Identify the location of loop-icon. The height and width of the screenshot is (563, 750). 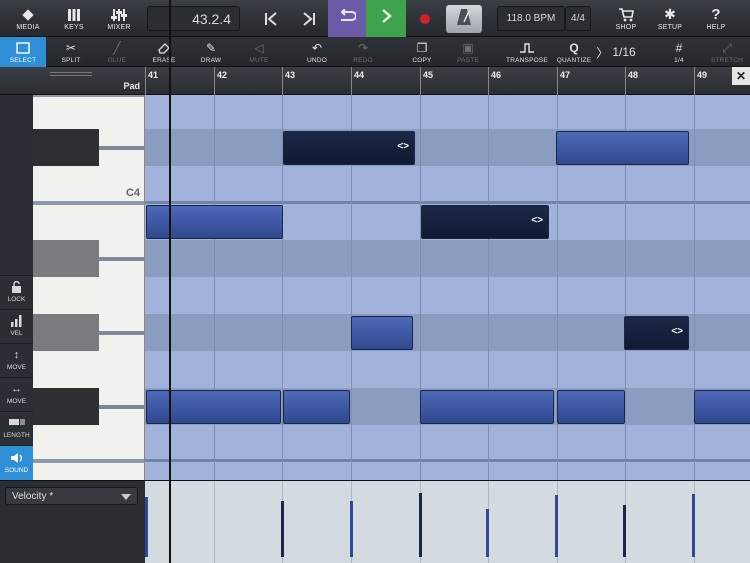
(347, 18).